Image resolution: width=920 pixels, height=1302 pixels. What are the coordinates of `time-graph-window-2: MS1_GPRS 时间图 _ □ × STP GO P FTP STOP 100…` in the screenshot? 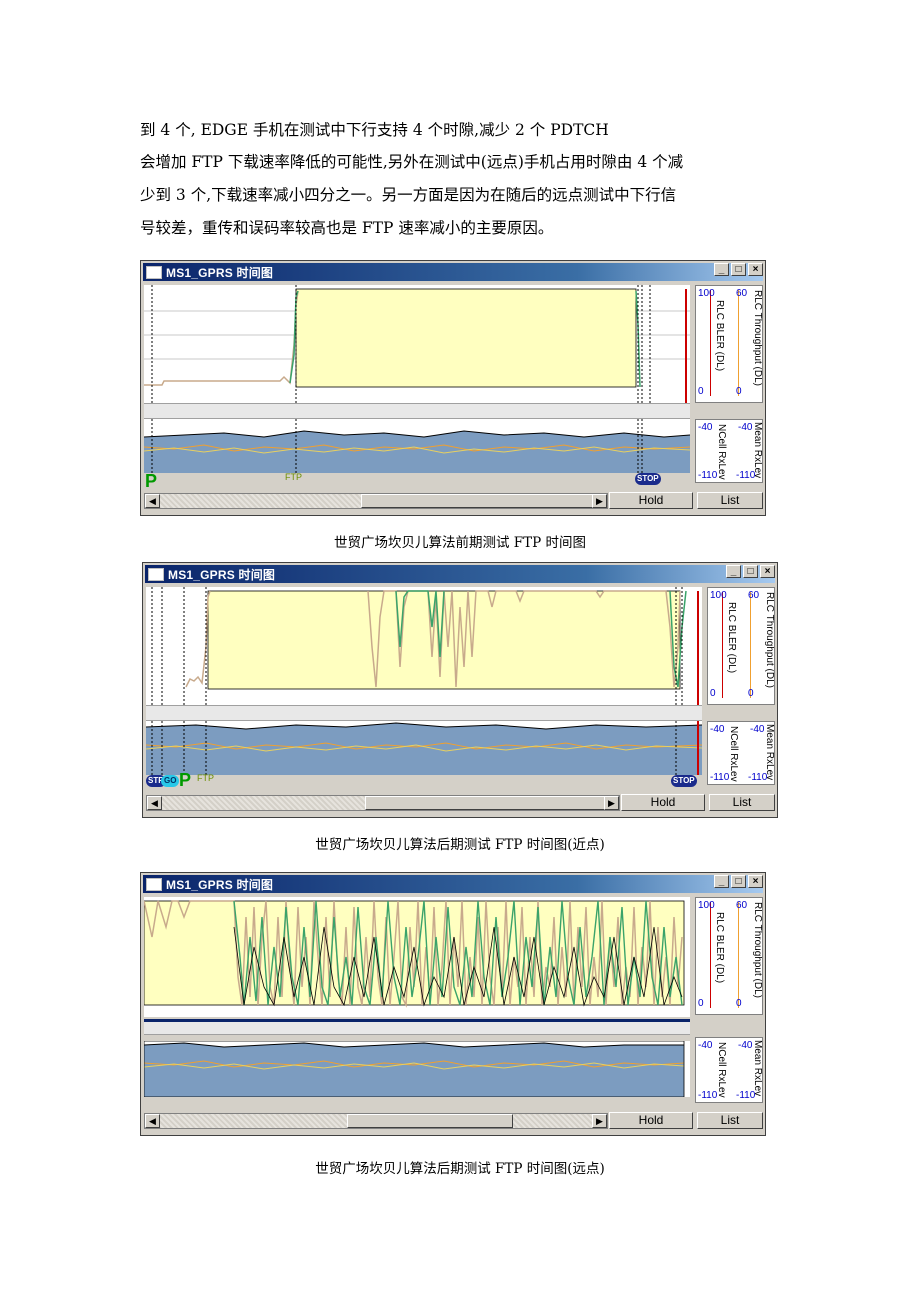 It's located at (460, 690).